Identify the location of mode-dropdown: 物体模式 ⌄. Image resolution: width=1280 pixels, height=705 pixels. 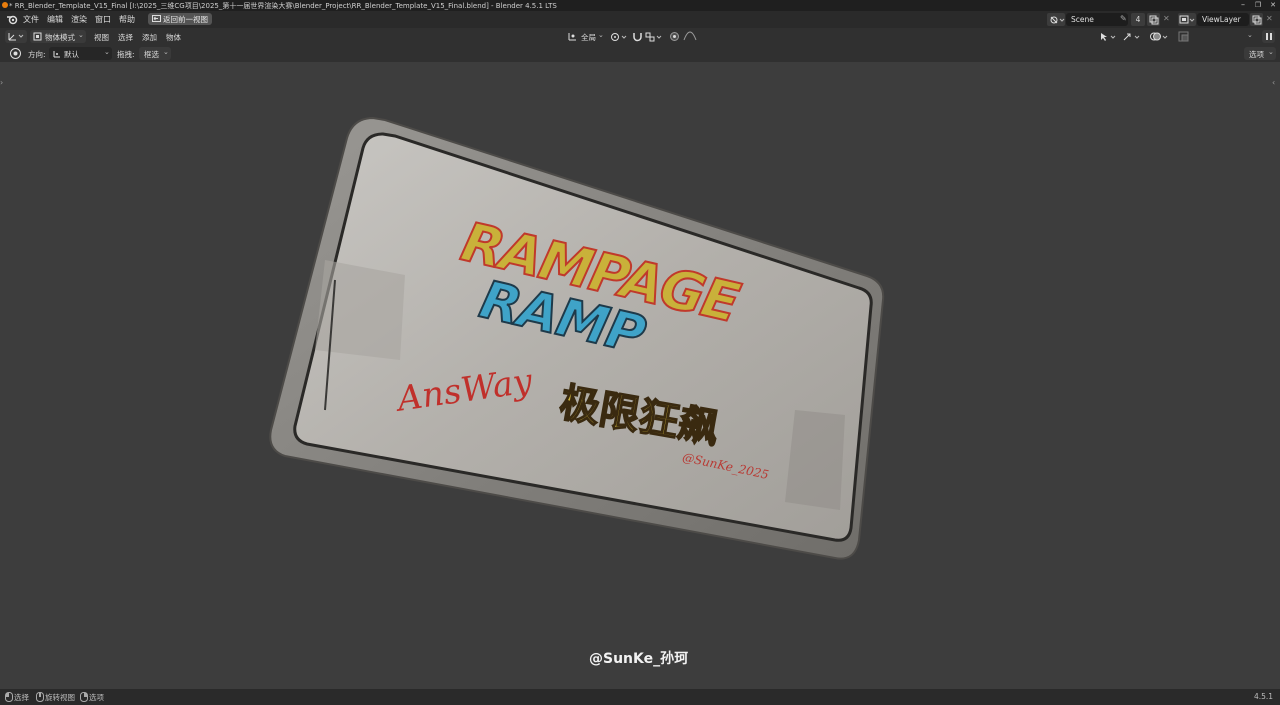
(58, 36).